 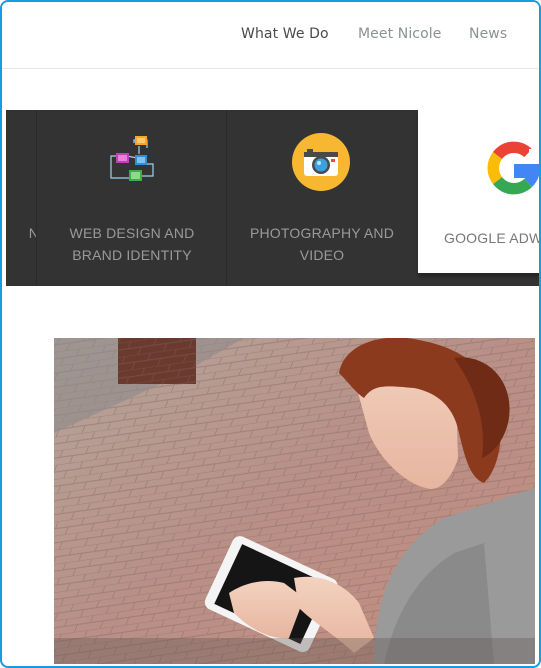 I want to click on website-network-icon, so click(x=132, y=158).